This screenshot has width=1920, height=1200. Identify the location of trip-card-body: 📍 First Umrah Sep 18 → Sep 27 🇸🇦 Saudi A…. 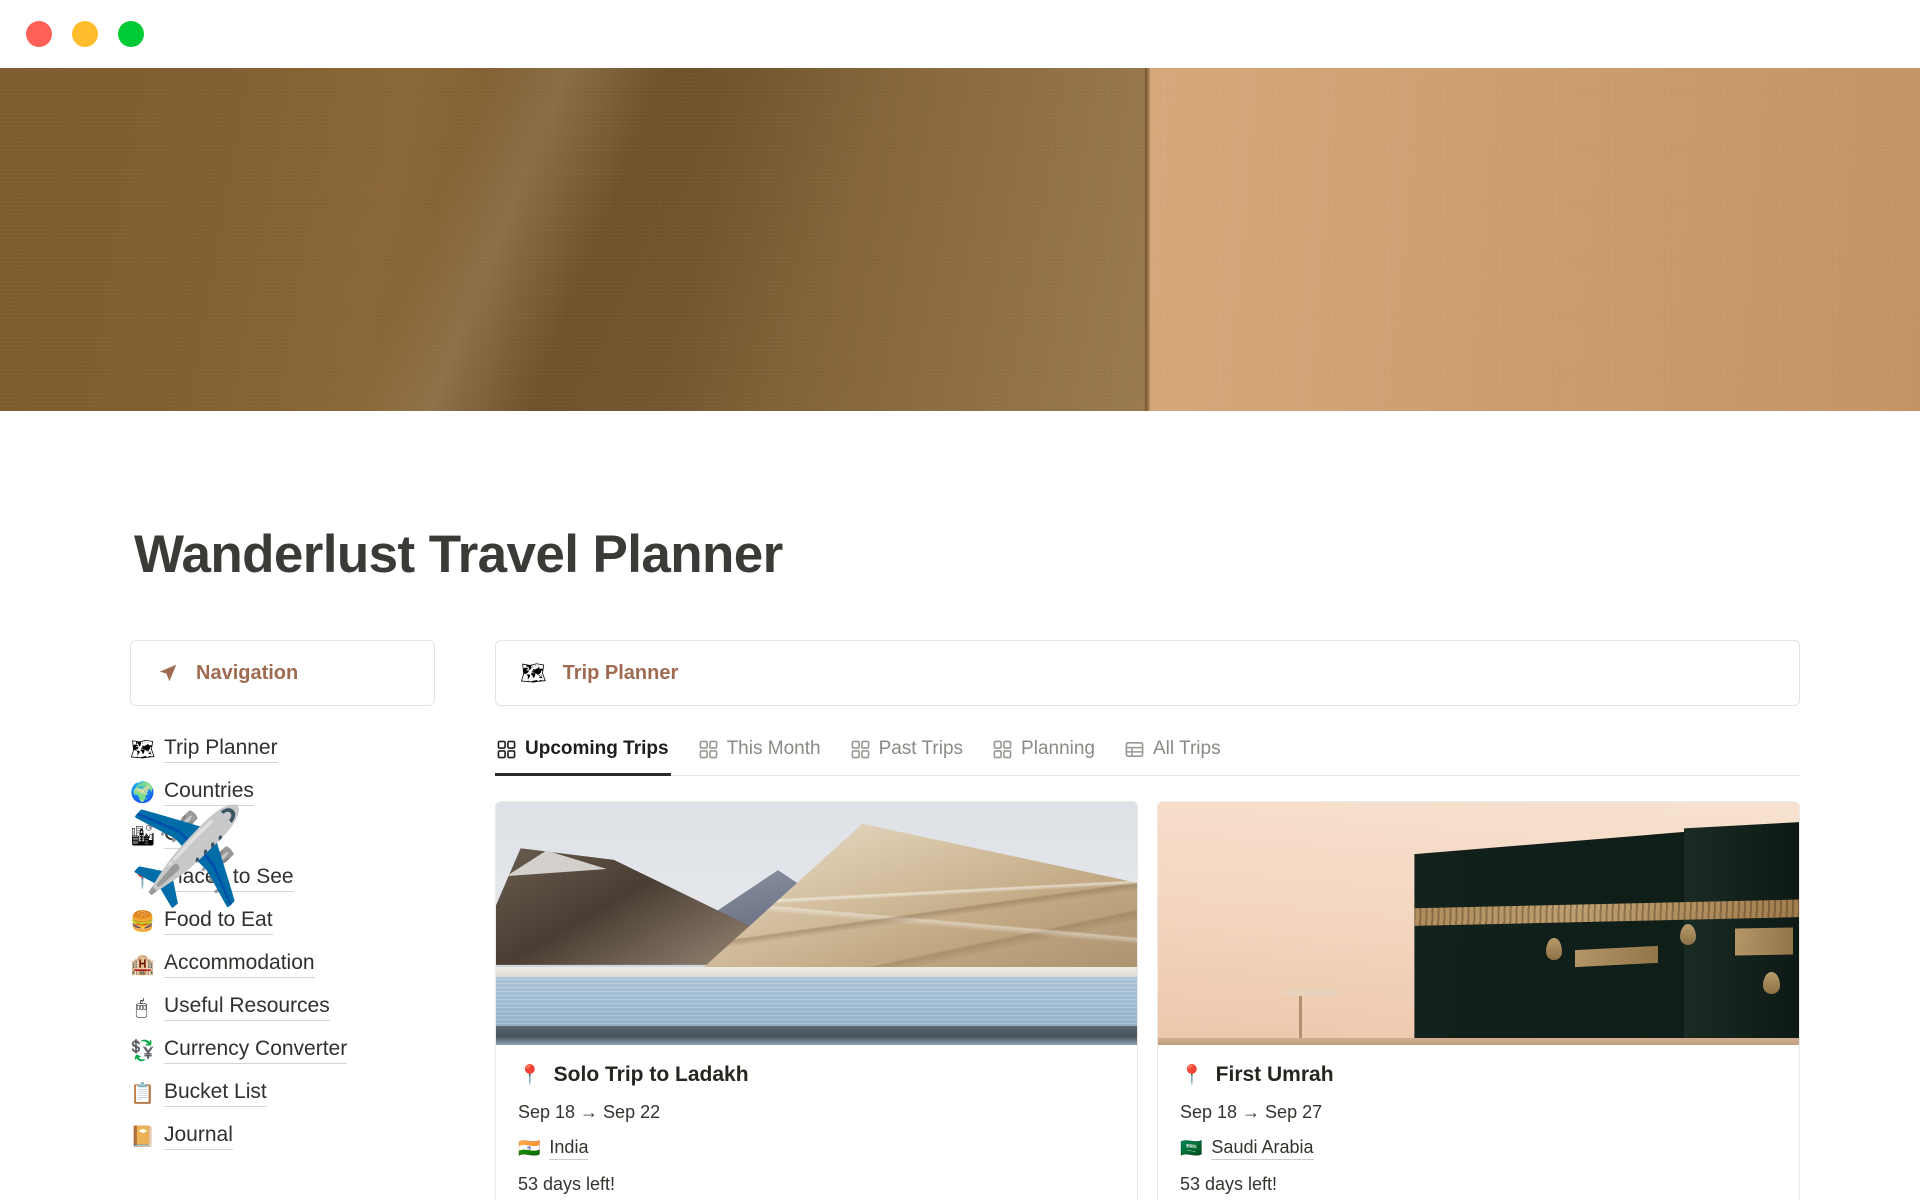
(1478, 1122).